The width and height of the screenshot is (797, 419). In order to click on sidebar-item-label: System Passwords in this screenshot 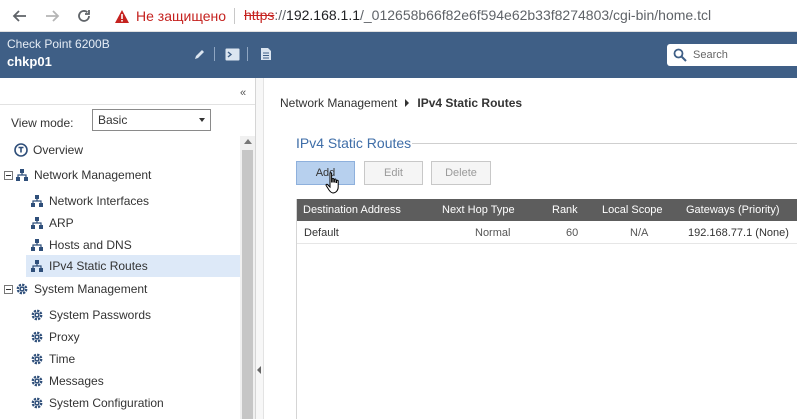, I will do `click(100, 315)`.